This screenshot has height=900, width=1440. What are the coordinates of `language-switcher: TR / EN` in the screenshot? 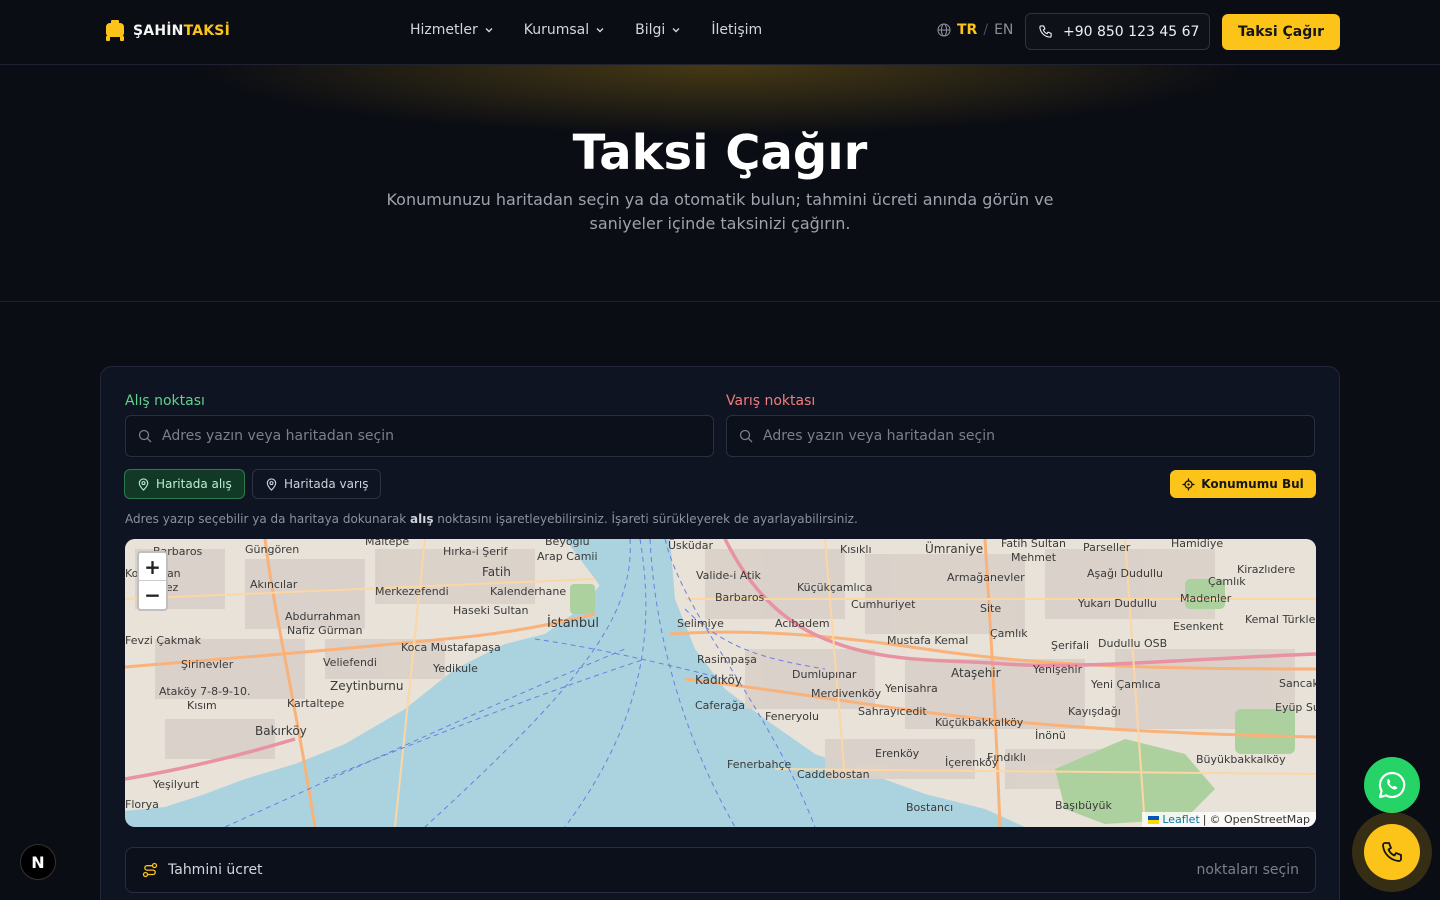 It's located at (975, 30).